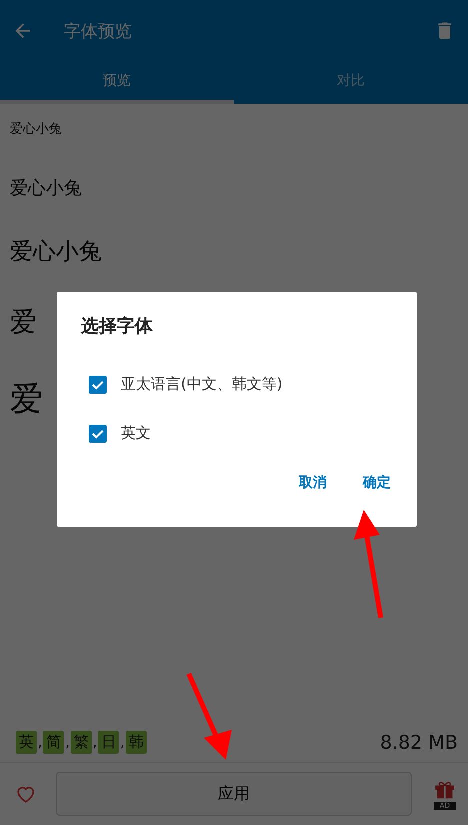  I want to click on tab: 对比, so click(351, 83).